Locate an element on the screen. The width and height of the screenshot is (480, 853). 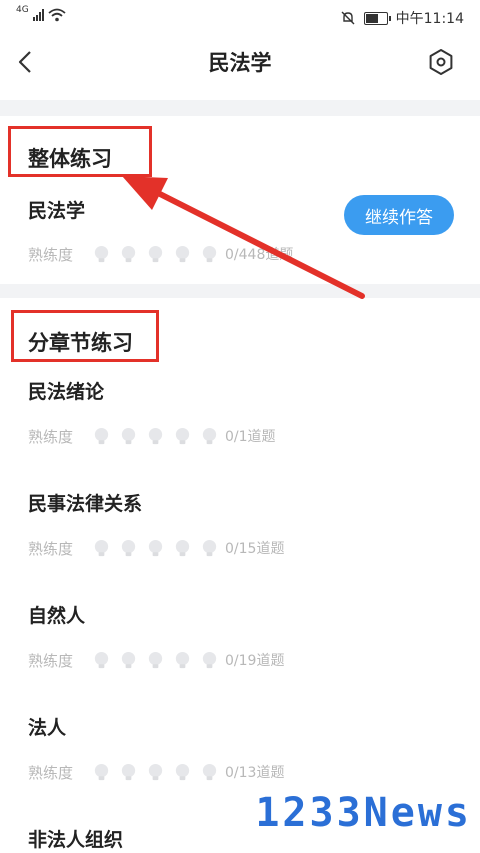
progress-count: 0/13道题 is located at coordinates (255, 773).